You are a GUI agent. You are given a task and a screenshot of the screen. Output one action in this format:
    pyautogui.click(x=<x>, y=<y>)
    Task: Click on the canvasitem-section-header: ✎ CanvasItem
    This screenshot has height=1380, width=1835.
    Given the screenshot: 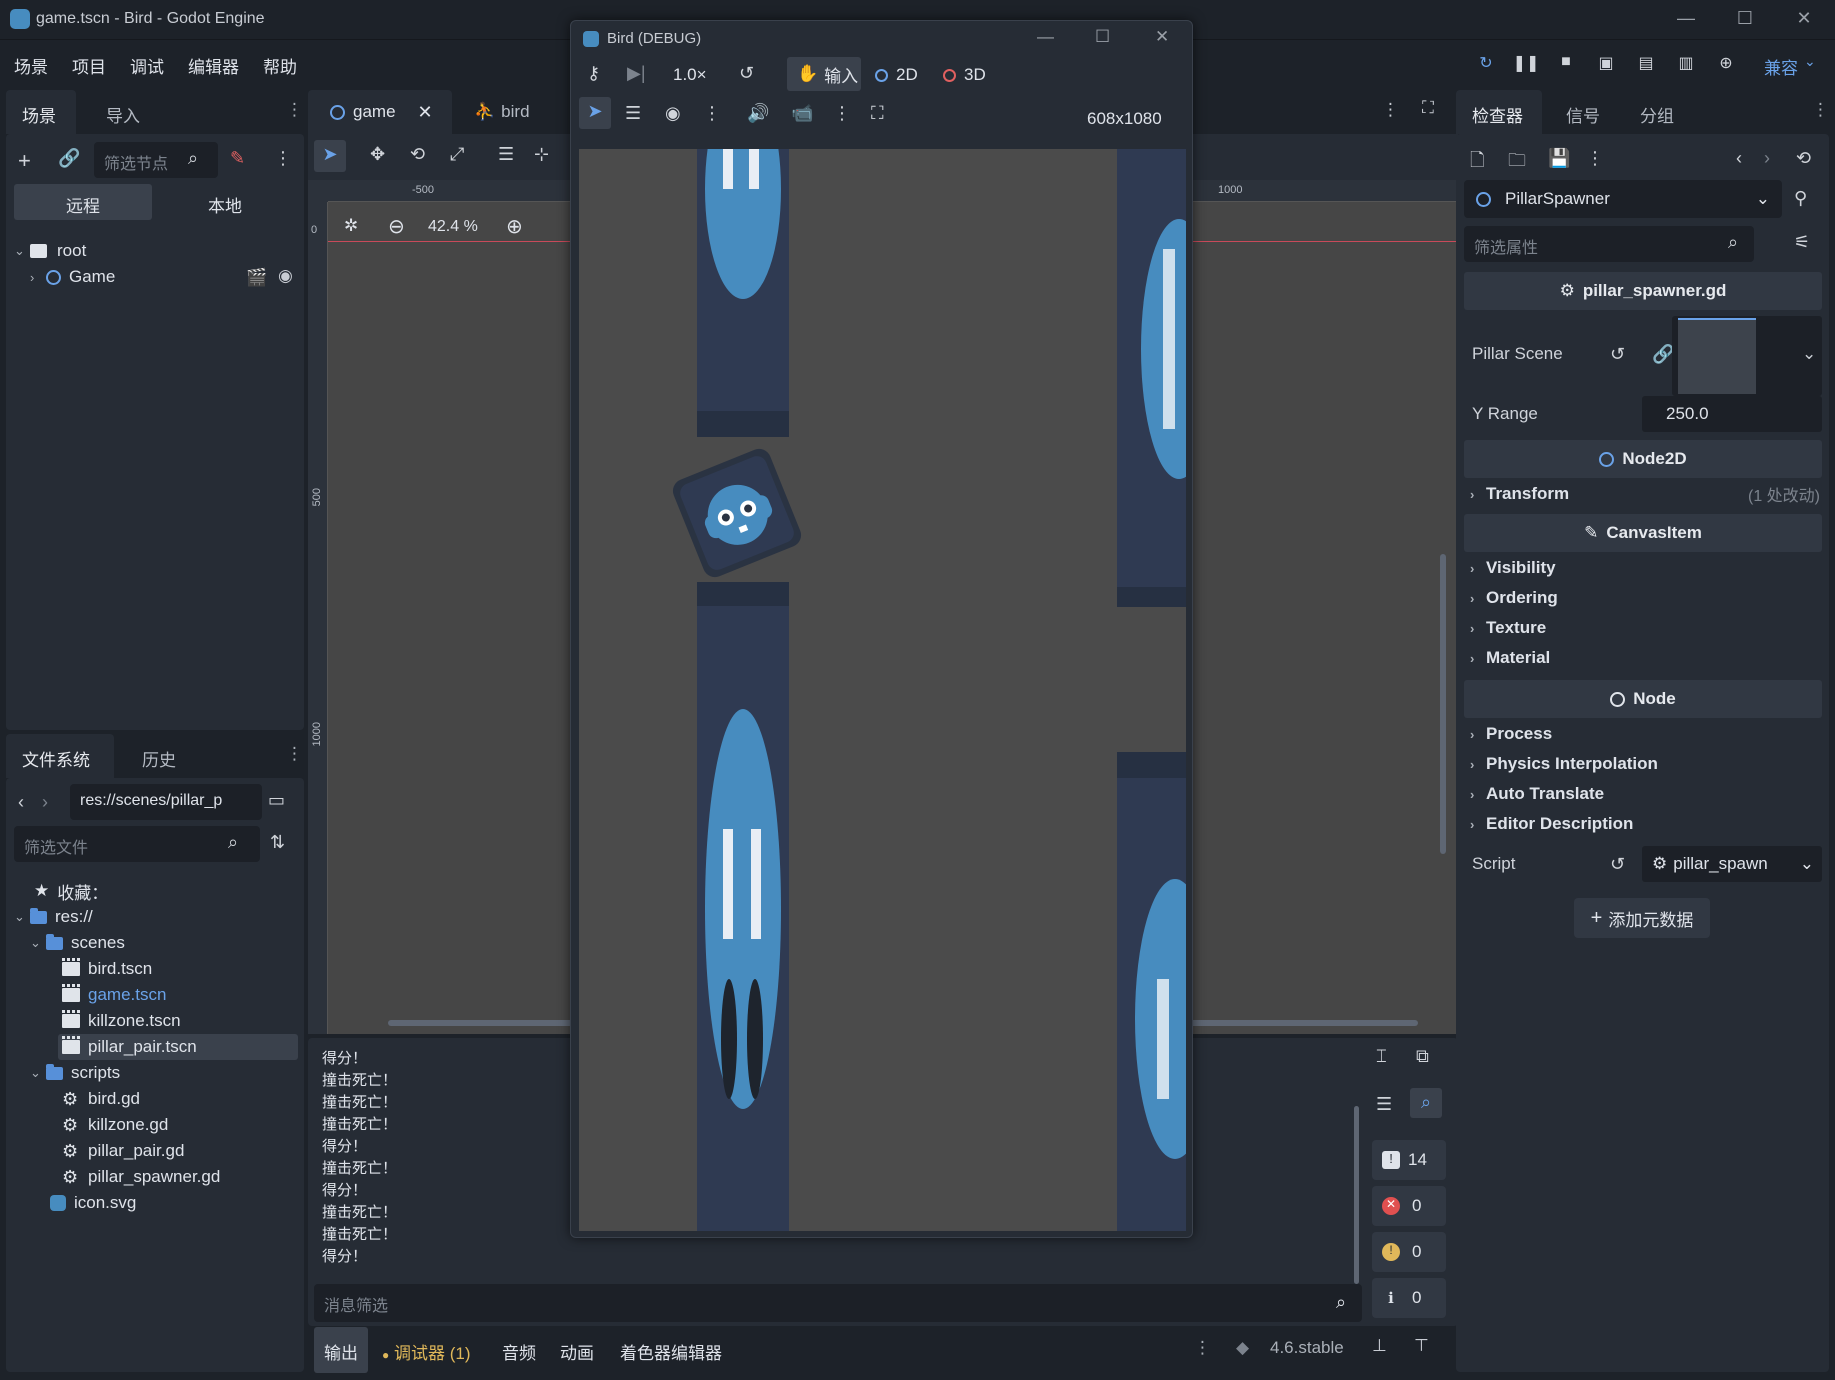 What is the action you would take?
    pyautogui.click(x=1643, y=533)
    